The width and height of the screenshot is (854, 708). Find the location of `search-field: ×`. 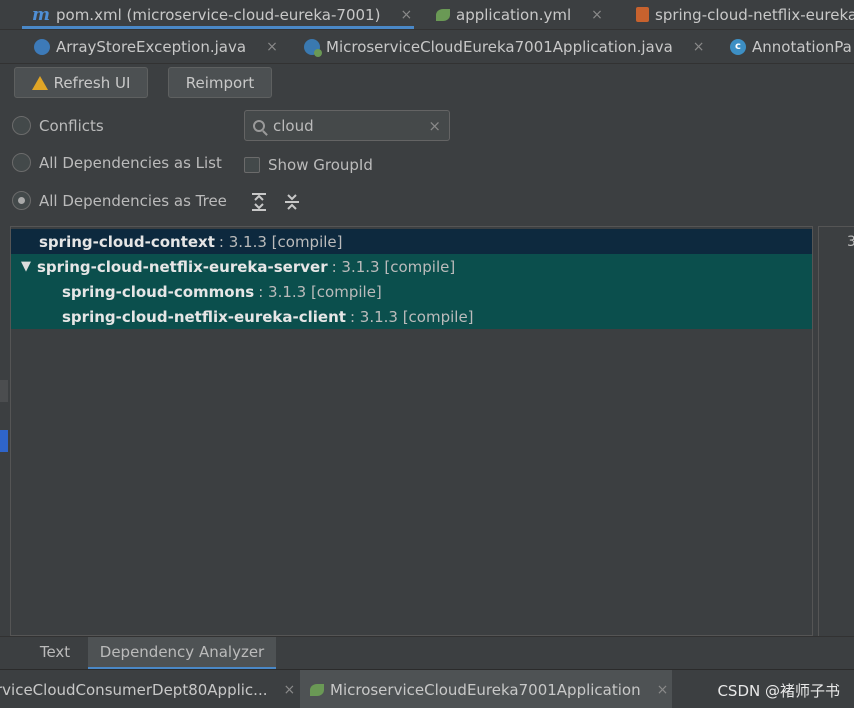

search-field: × is located at coordinates (347, 125).